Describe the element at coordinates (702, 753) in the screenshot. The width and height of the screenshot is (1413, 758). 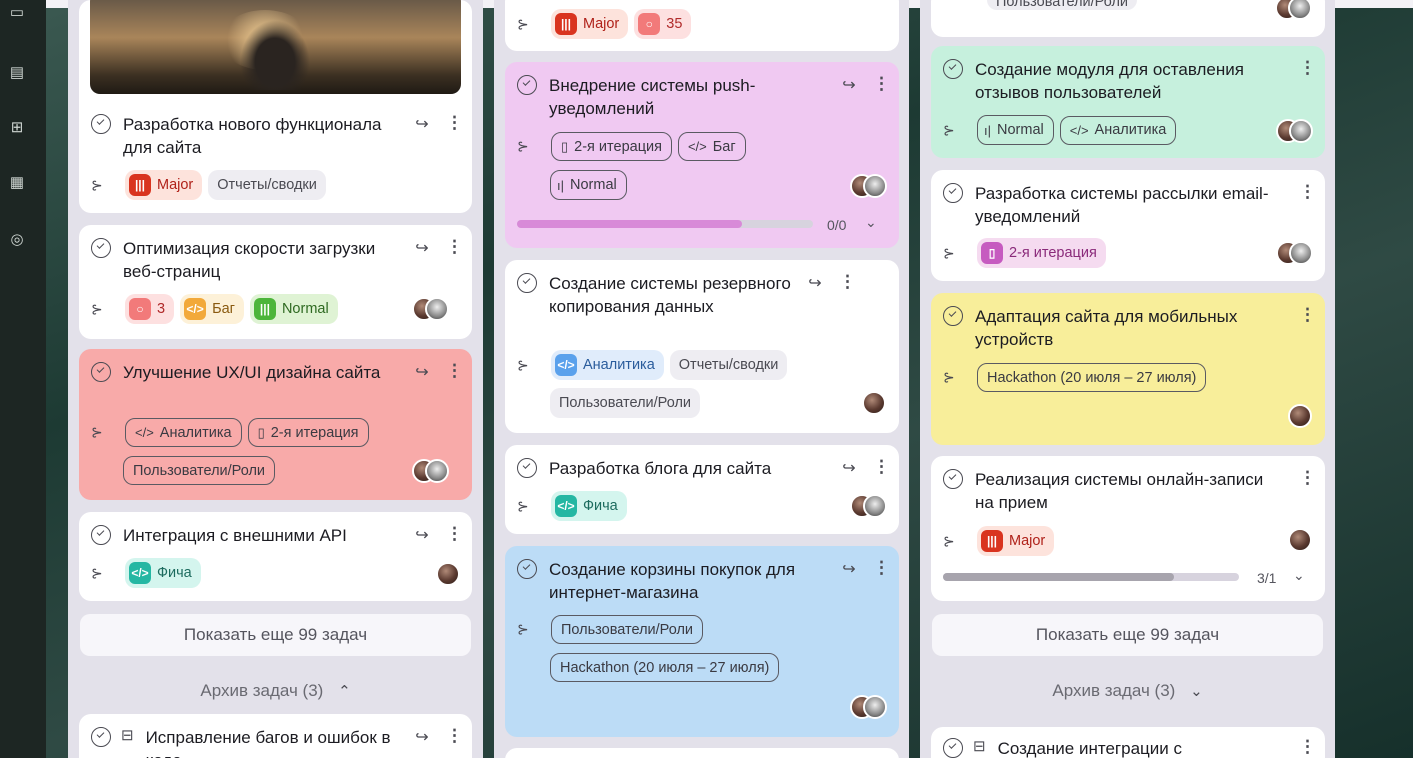
I see `task-card` at that location.